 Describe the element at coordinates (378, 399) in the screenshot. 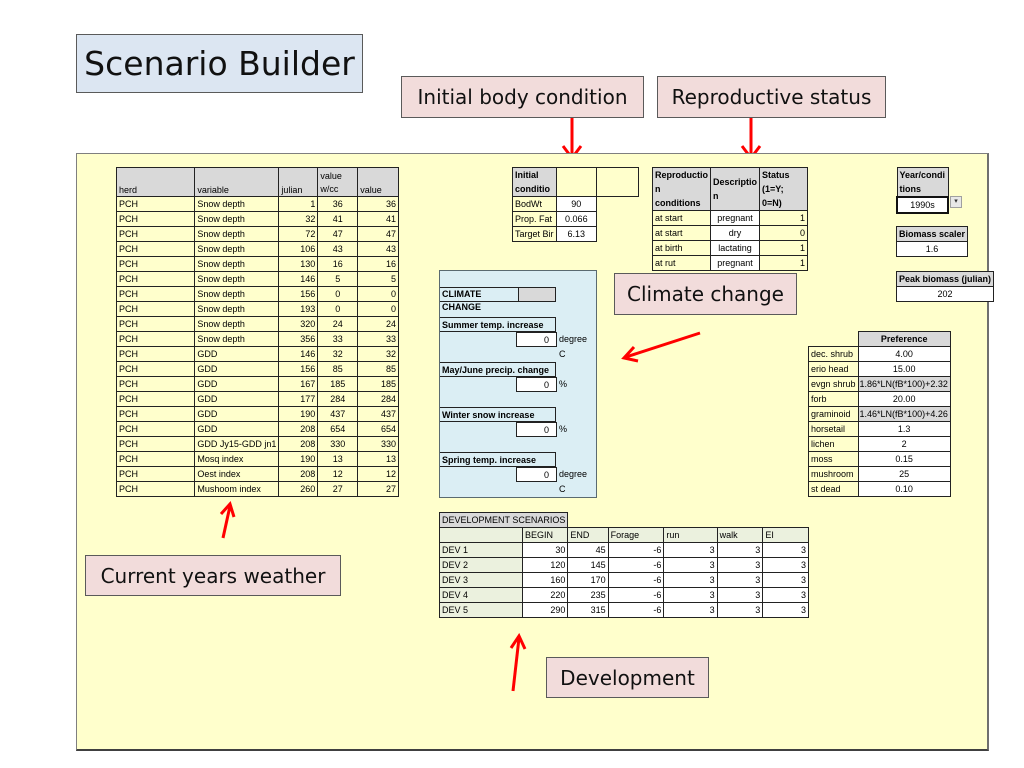

I see `cell-value: 284` at that location.